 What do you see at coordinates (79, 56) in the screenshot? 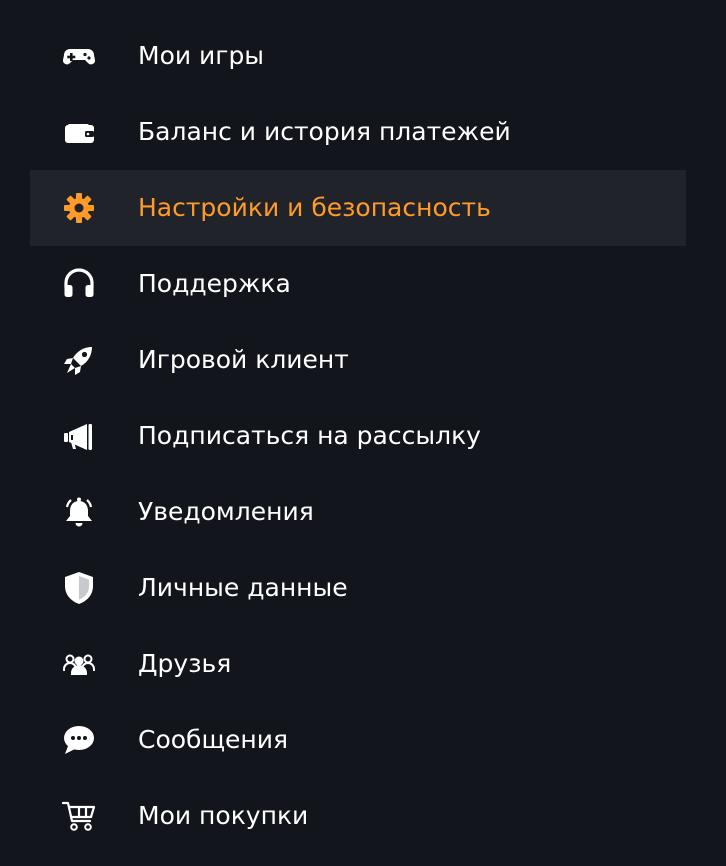
I see `gamepad-icon` at bounding box center [79, 56].